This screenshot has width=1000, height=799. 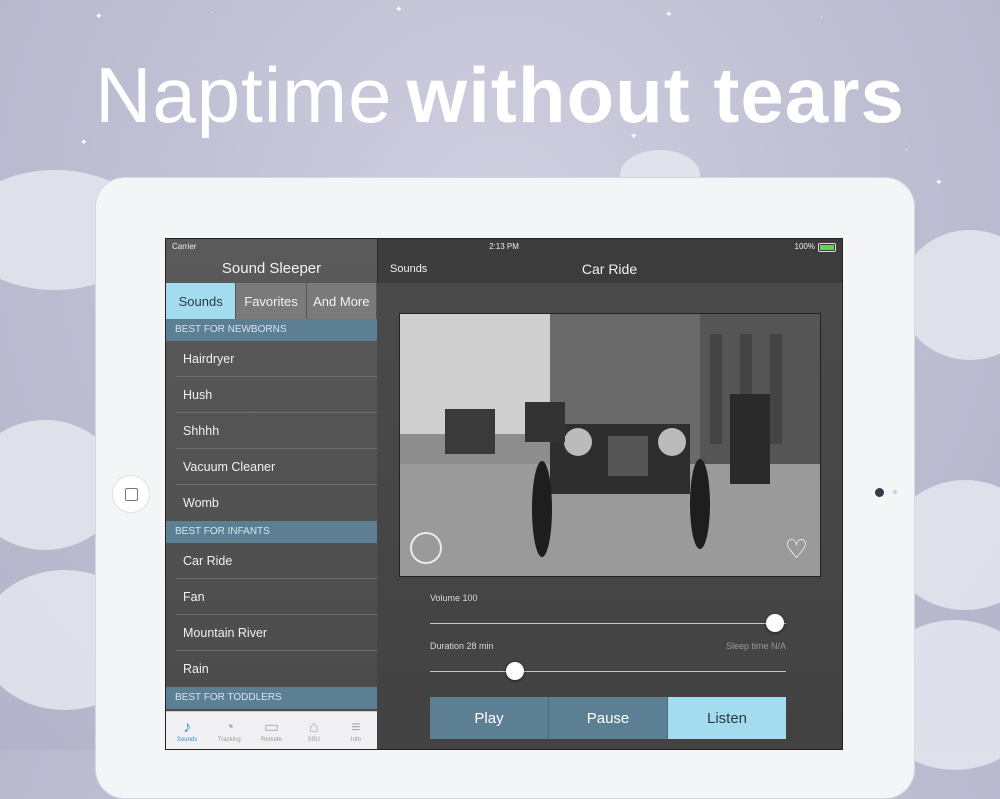 I want to click on volume-slider, so click(x=608, y=623).